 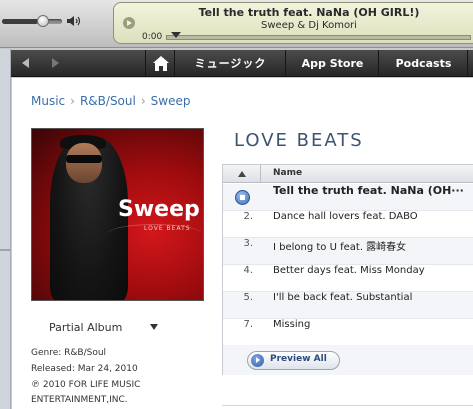 I want to click on volume-knob, so click(x=43, y=21).